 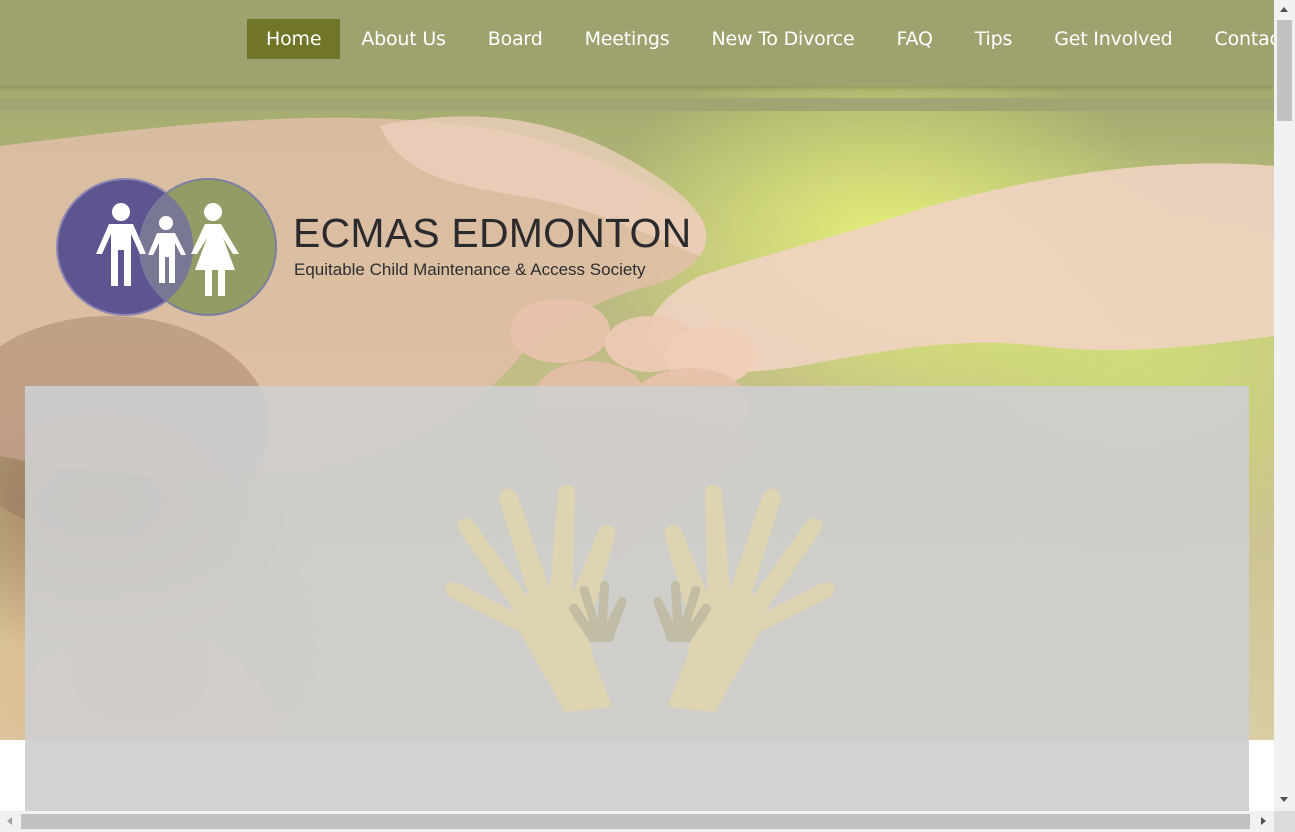 What do you see at coordinates (492, 233) in the screenshot?
I see `brand-title: ECMAS EDMONTON` at bounding box center [492, 233].